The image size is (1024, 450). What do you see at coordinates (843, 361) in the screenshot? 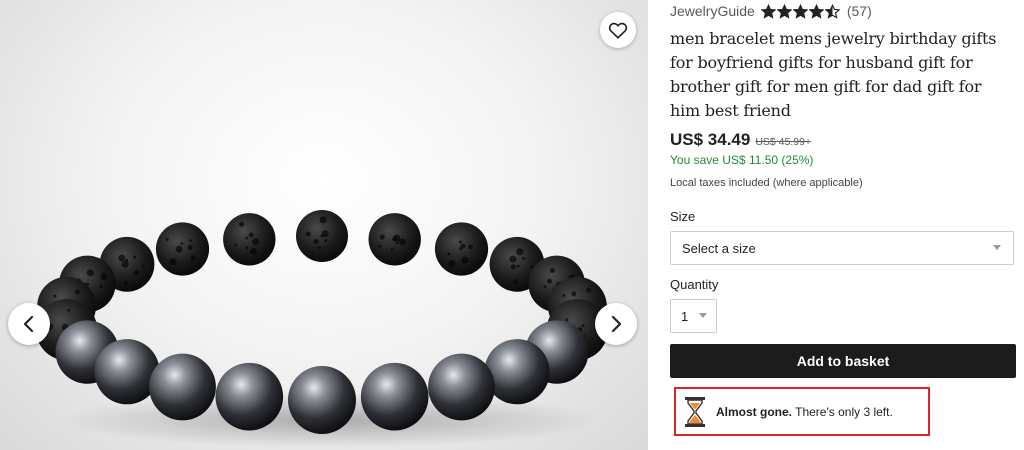
I see `add-to-basket-button: Add to basket` at bounding box center [843, 361].